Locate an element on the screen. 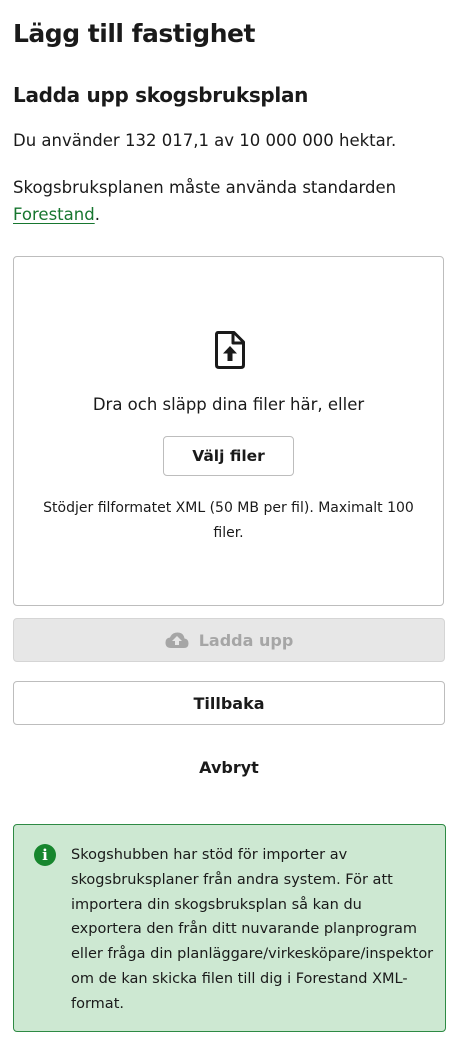 The height and width of the screenshot is (1042, 452). cloud-upload-icon is located at coordinates (177, 640).